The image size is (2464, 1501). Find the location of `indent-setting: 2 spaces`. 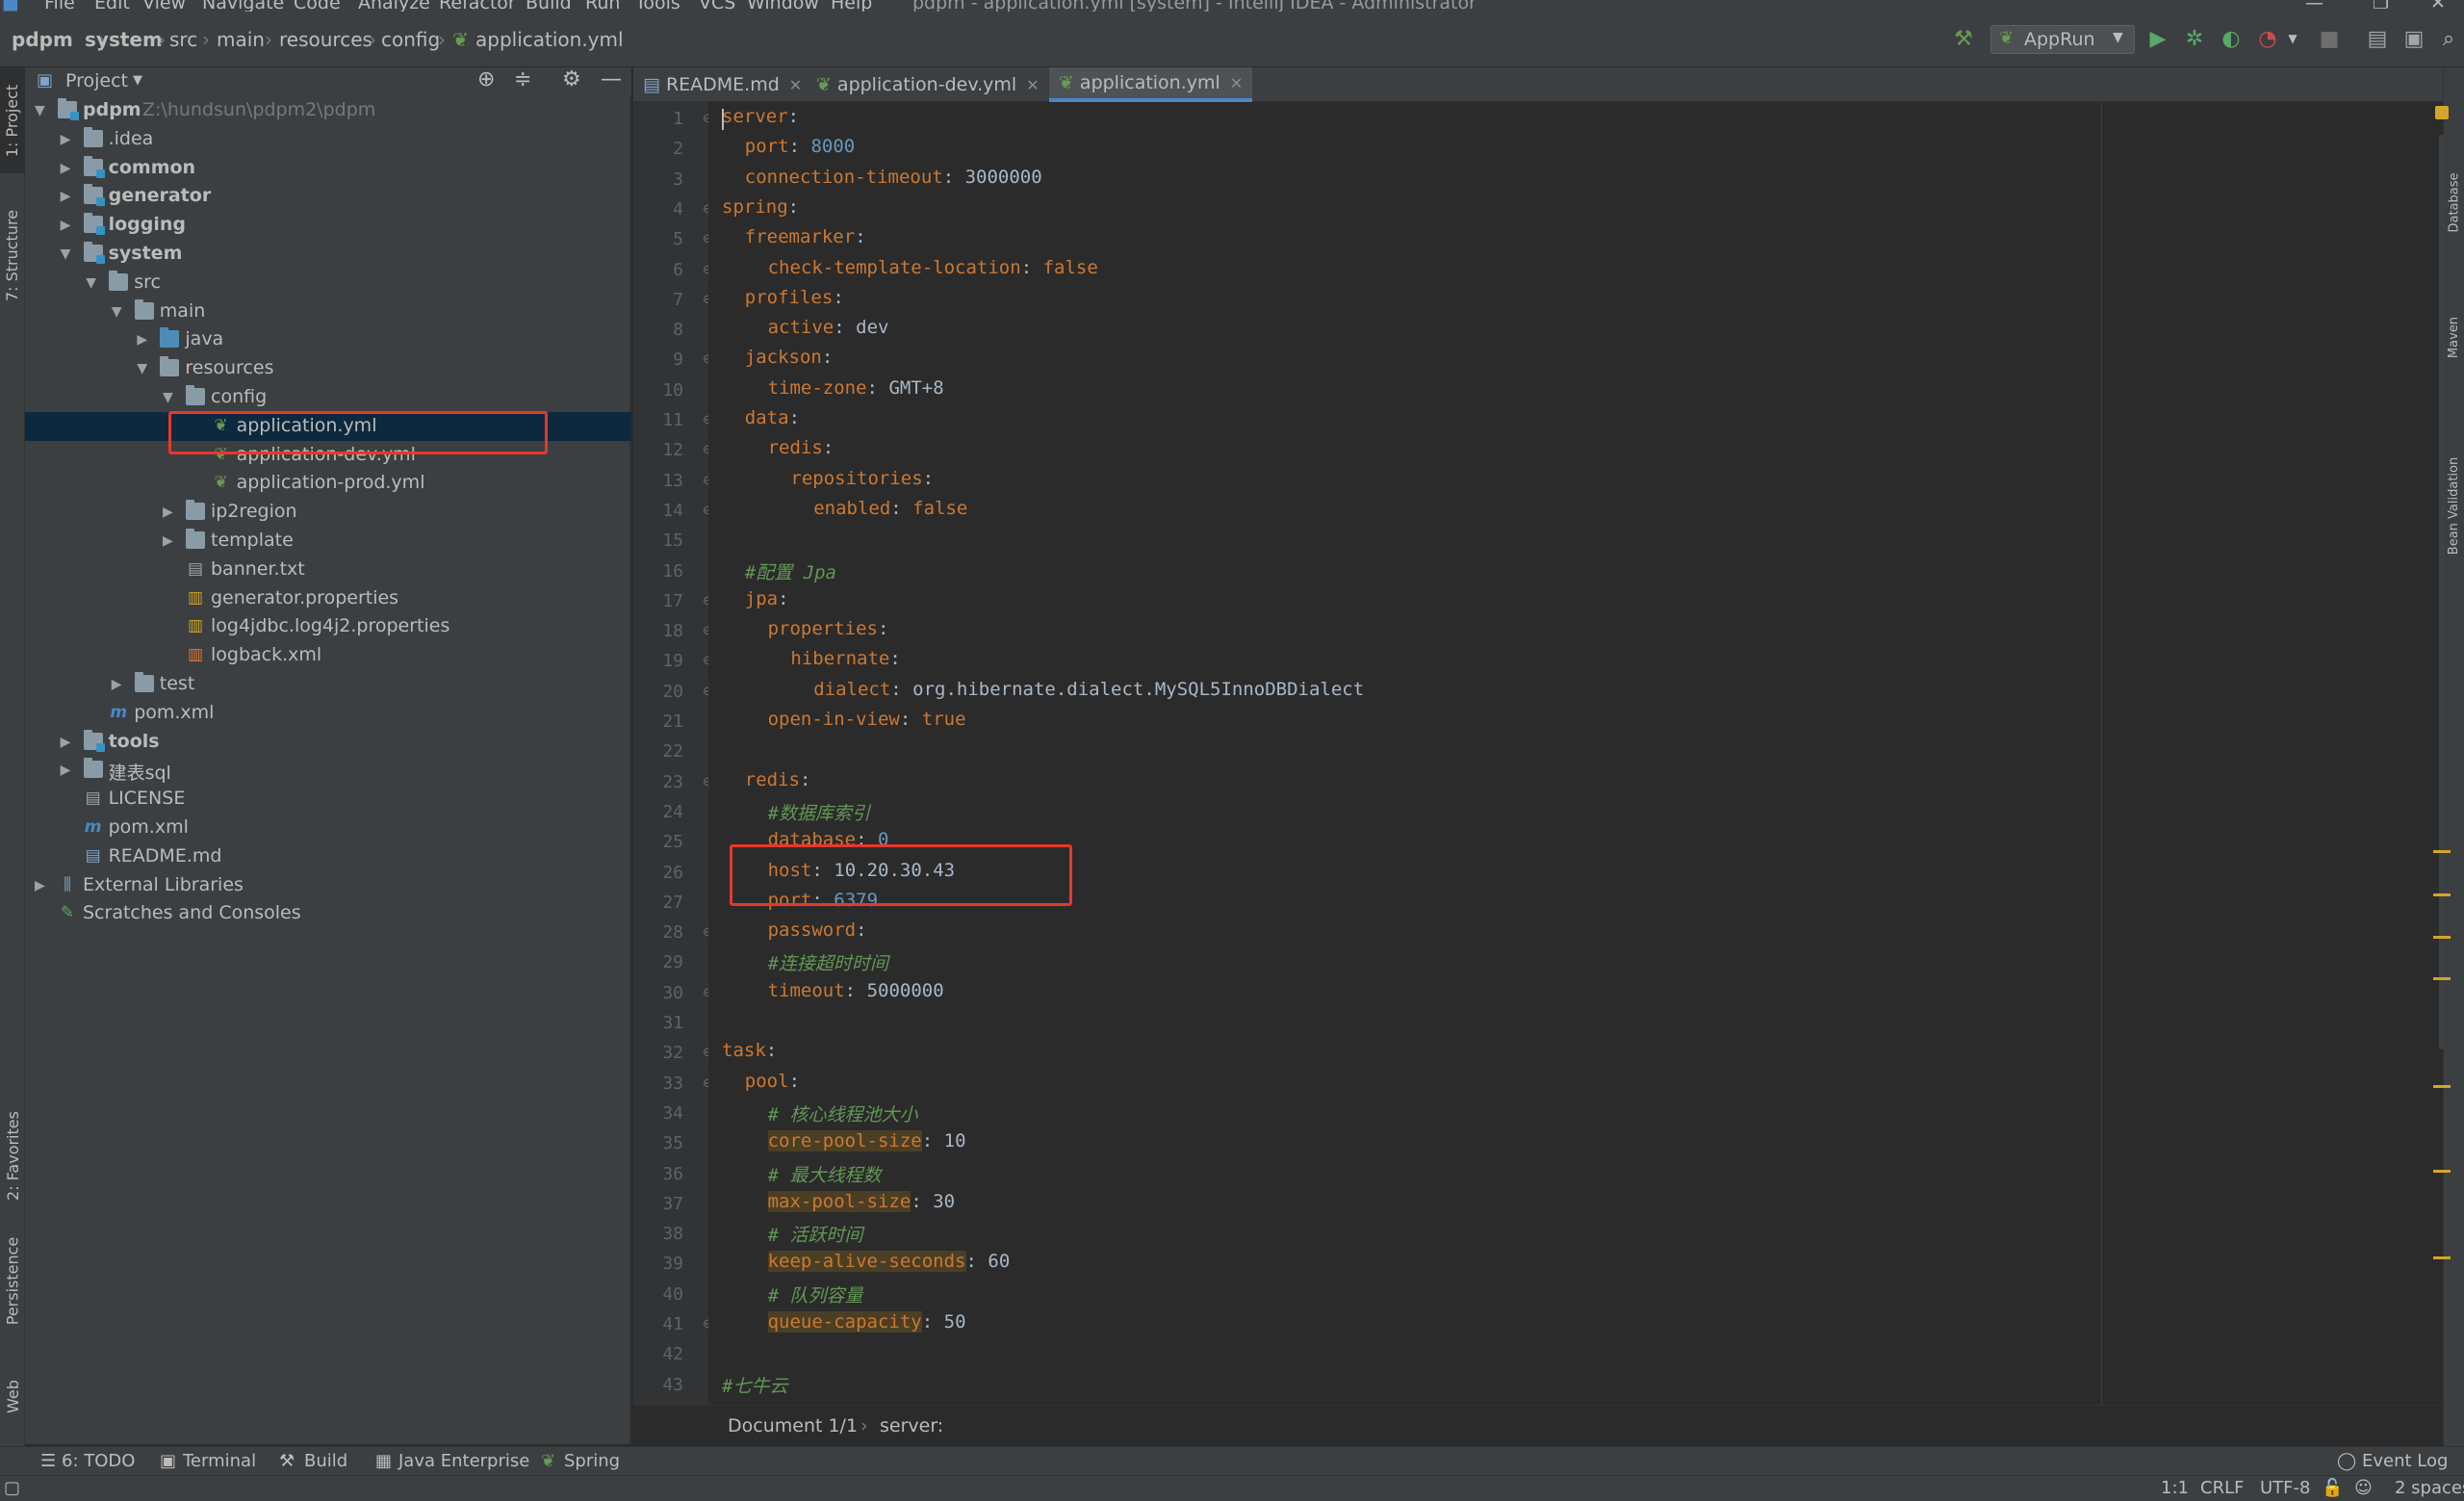

indent-setting: 2 spaces is located at coordinates (2429, 1488).